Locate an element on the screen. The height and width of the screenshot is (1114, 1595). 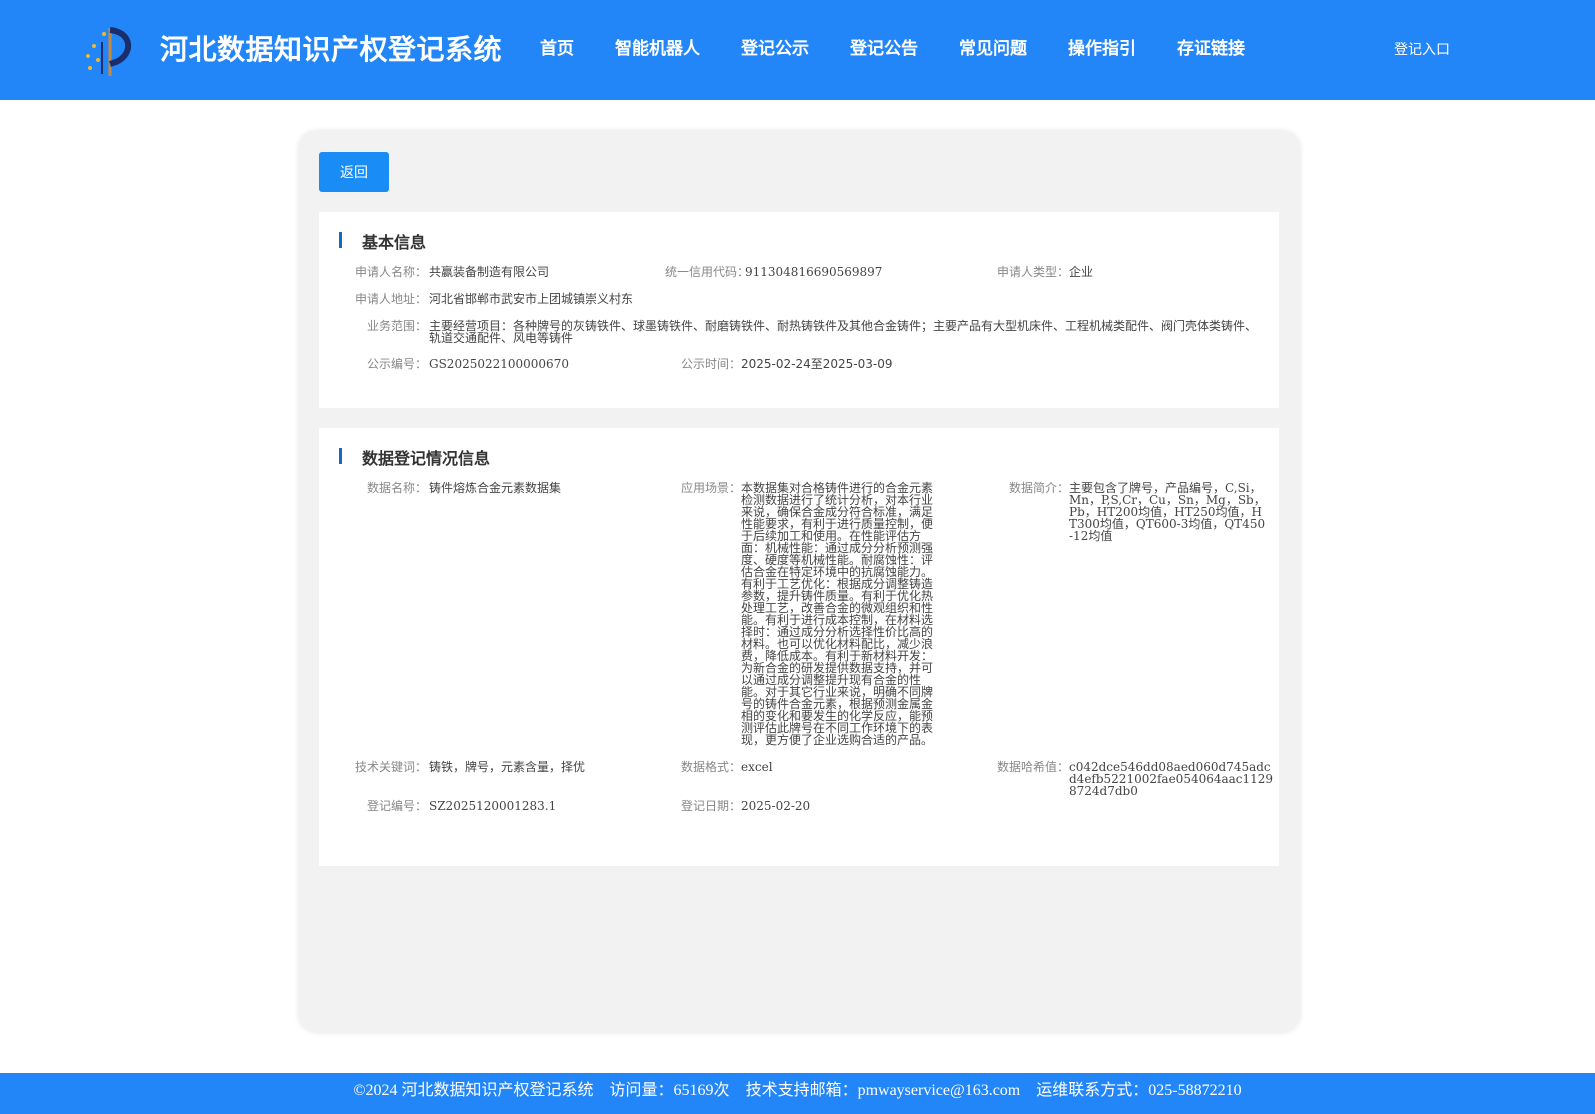
label-format: 数据格式： is located at coordinates (710, 767).